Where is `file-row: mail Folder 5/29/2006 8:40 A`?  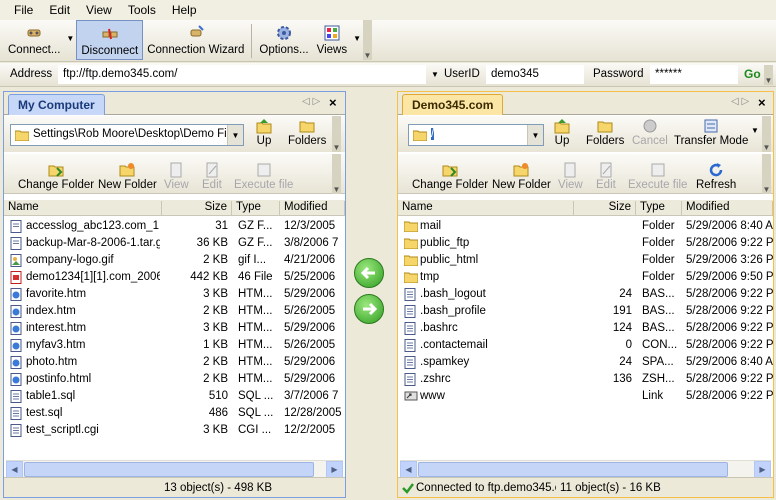 file-row: mail Folder 5/29/2006 8:40 A is located at coordinates (585, 226).